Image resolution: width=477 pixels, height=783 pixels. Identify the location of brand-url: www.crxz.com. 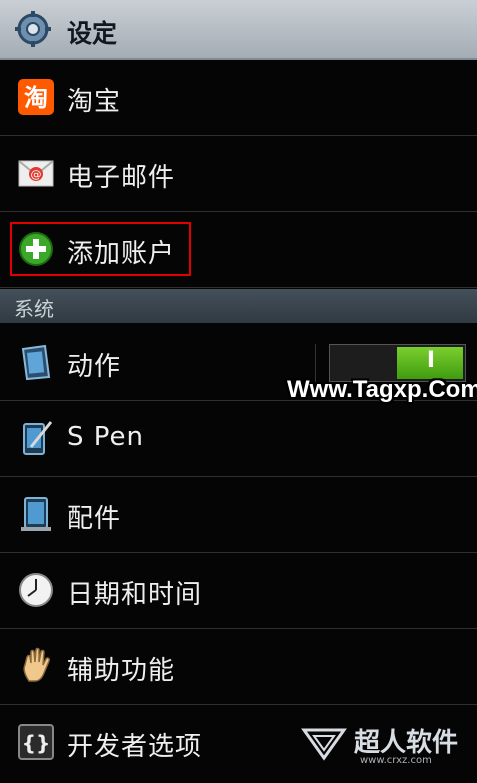
(396, 760).